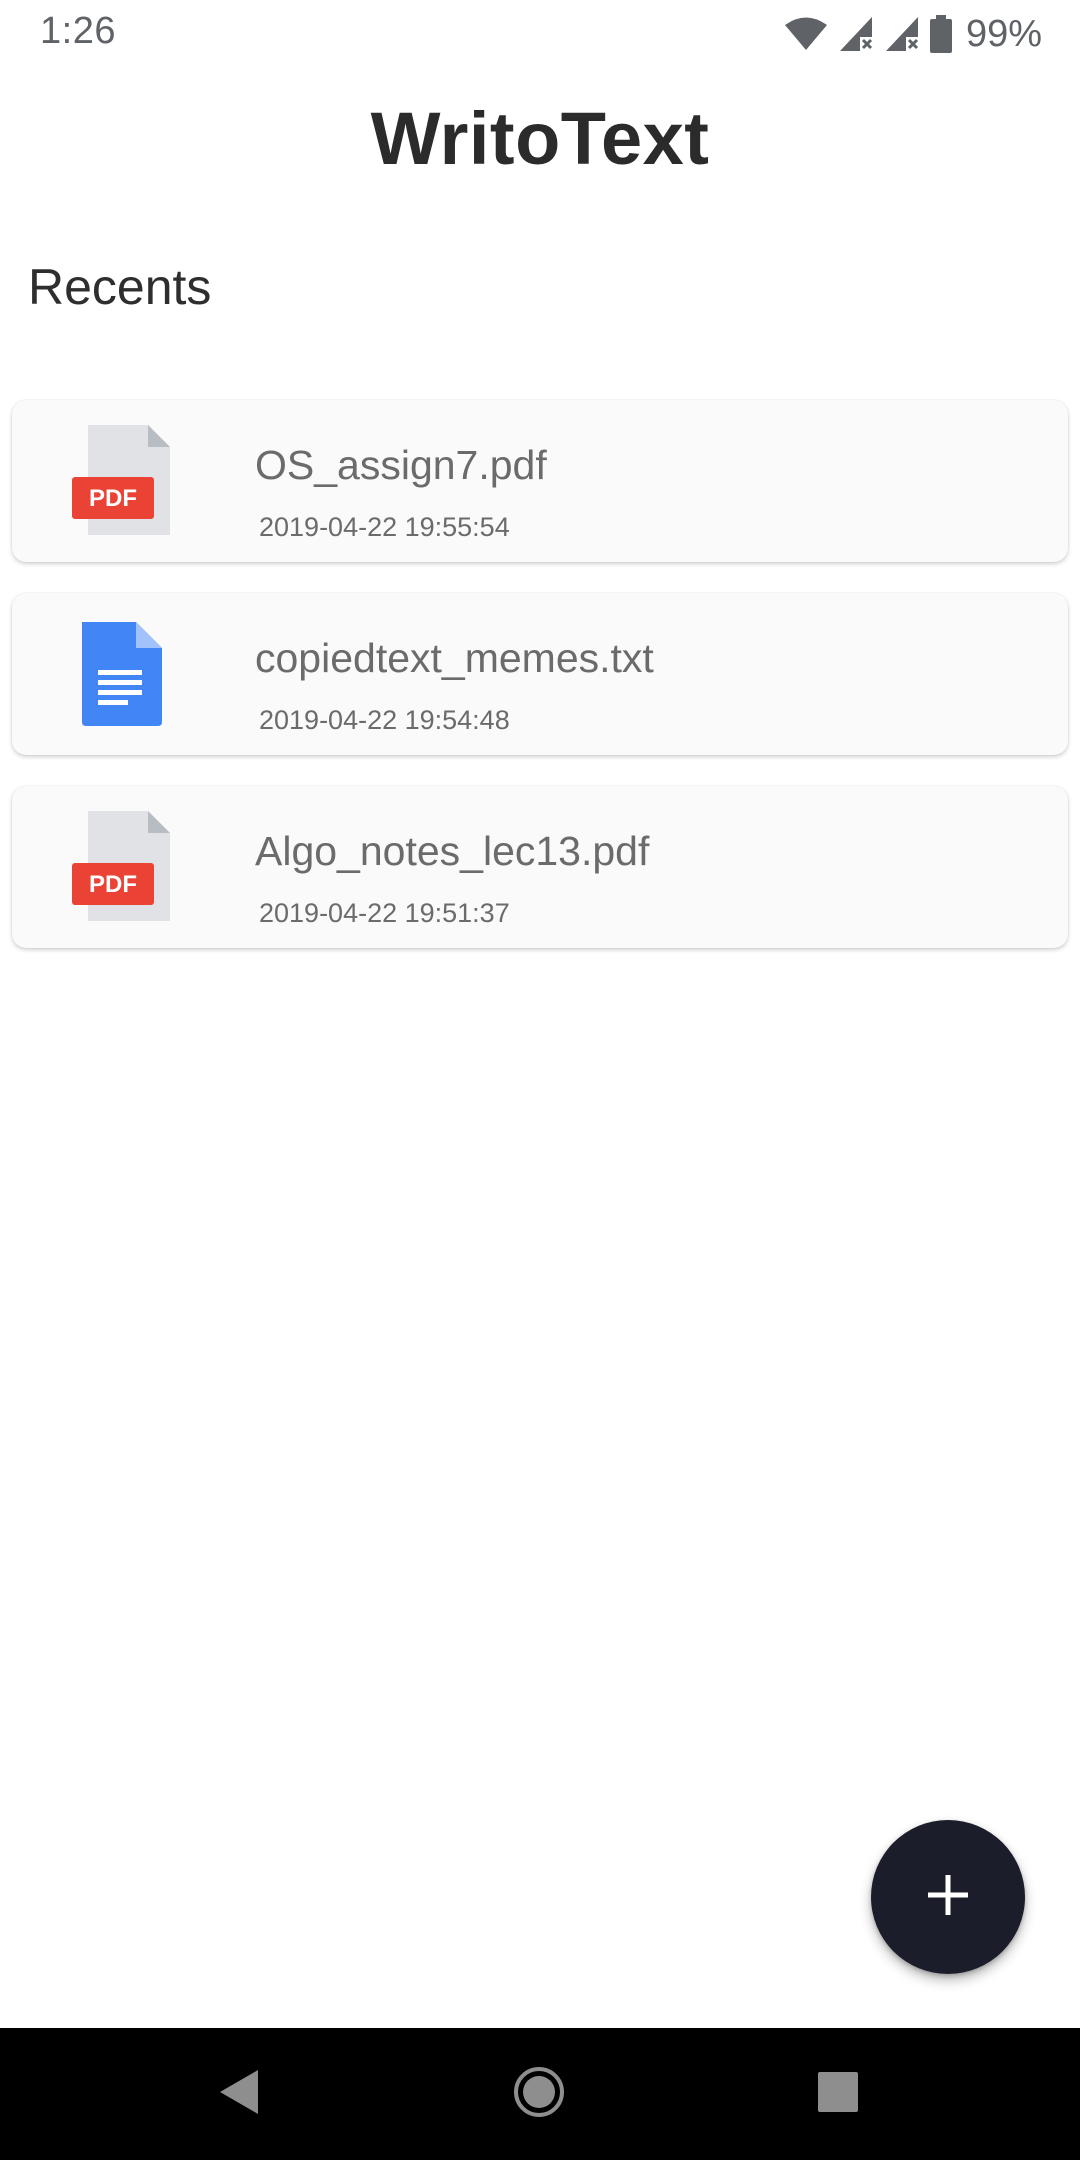  I want to click on file-date: 2019-04-22 19:54:48, so click(384, 720).